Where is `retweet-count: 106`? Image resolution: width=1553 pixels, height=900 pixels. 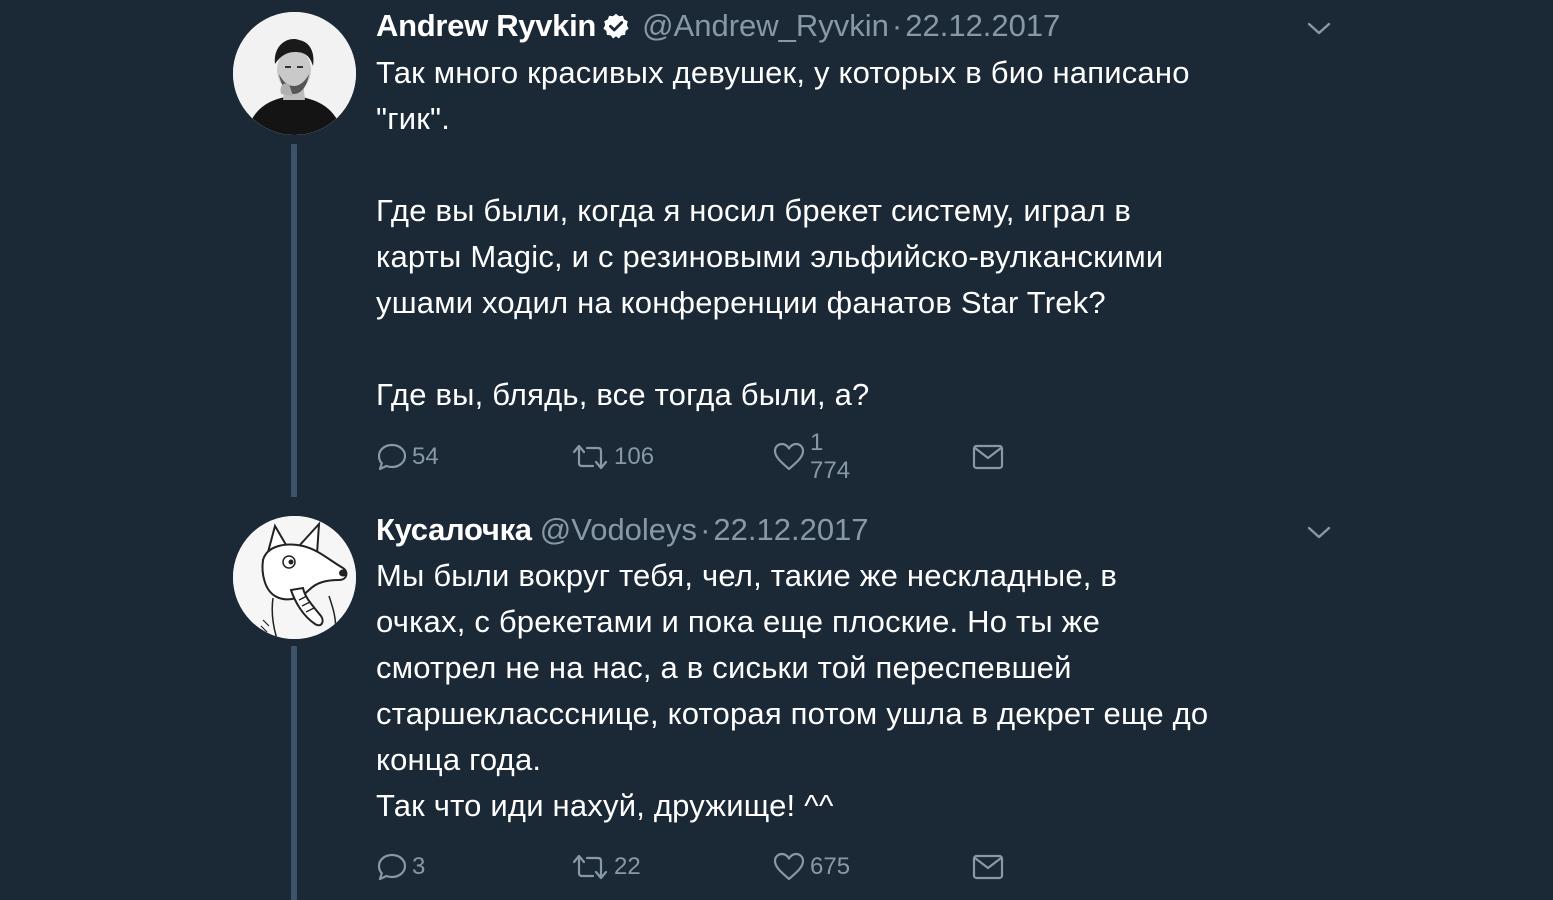 retweet-count: 106 is located at coordinates (634, 456).